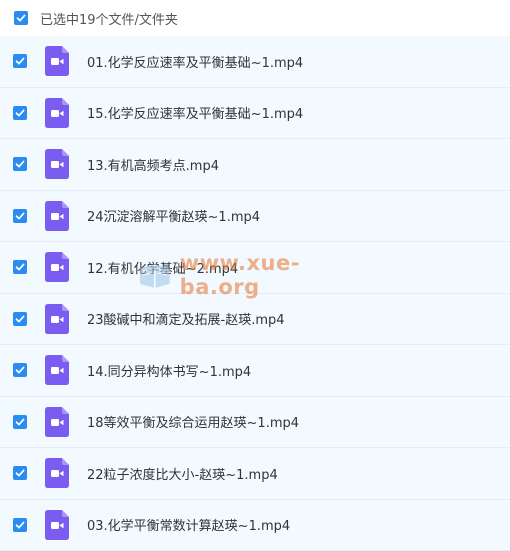 The width and height of the screenshot is (510, 551). Describe the element at coordinates (193, 424) in the screenshot. I see `file-name: 18等效平衡及综合运用赵瑛~1.mp4` at that location.